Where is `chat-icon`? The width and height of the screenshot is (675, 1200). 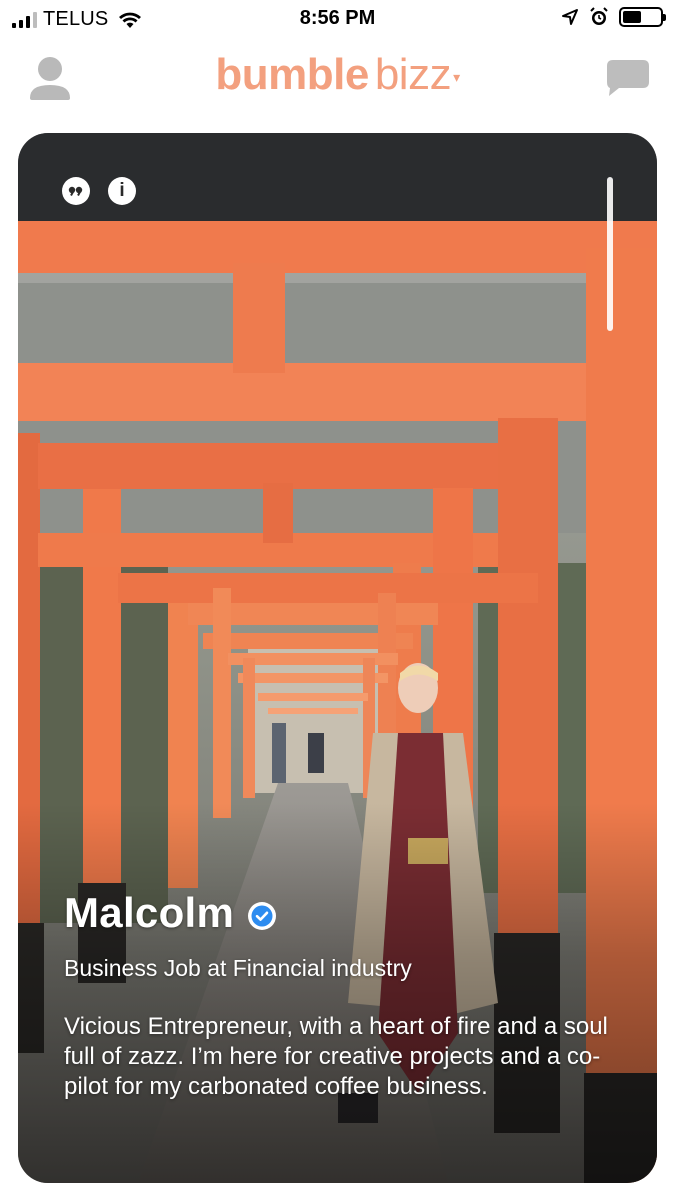
chat-icon is located at coordinates (628, 78).